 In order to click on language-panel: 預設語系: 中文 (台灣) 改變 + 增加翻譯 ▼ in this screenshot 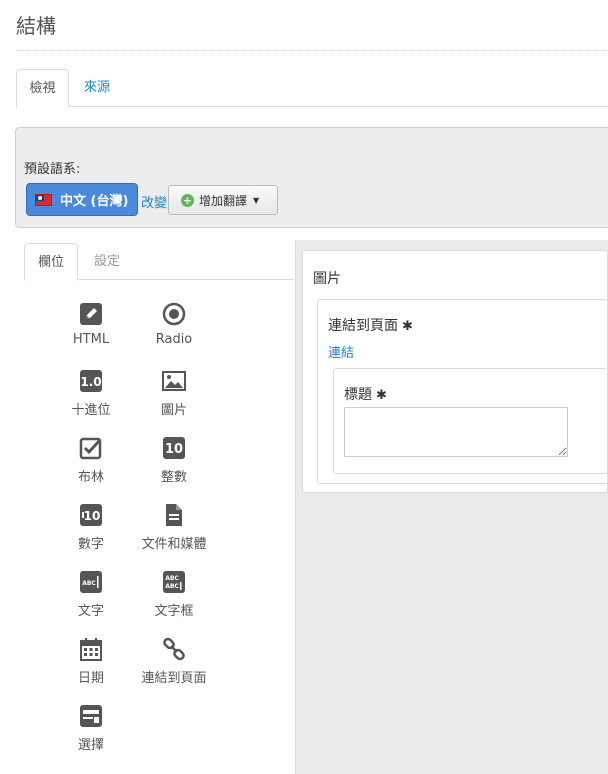, I will do `click(311, 177)`.